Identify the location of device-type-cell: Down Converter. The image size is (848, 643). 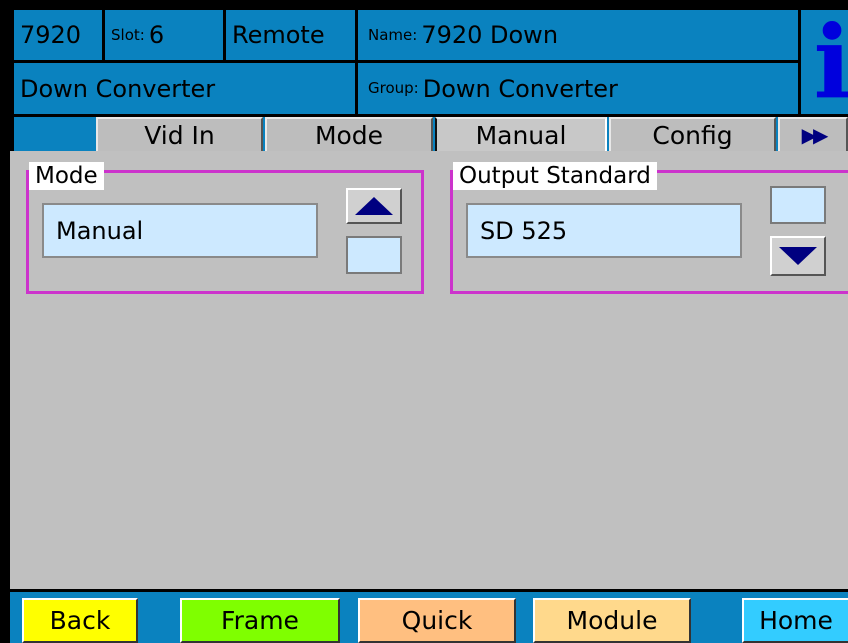
(184, 88).